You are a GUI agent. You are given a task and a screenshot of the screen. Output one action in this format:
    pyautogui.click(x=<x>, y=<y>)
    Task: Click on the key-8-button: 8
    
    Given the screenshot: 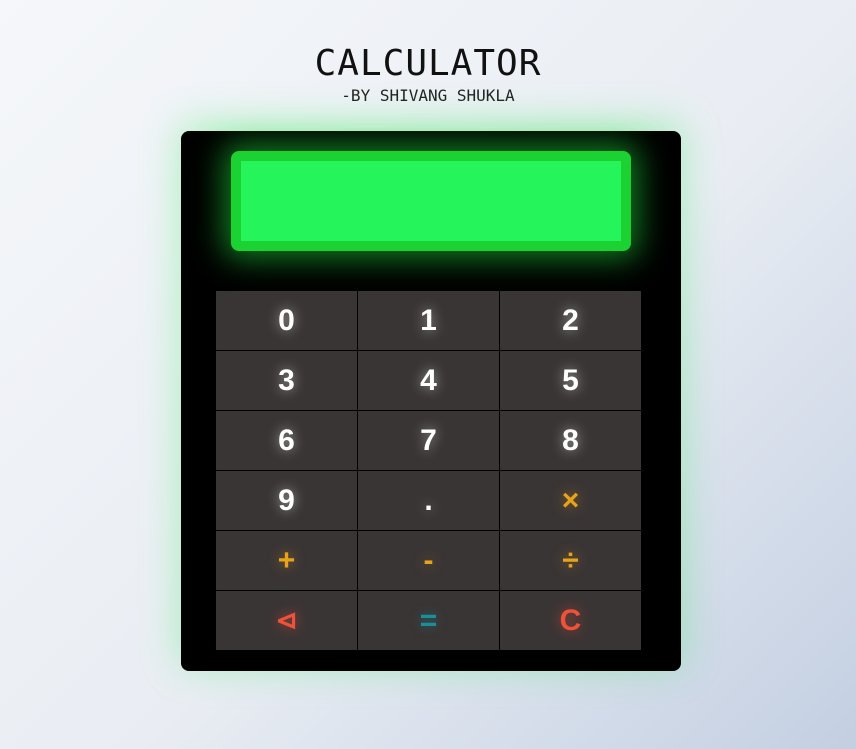 What is the action you would take?
    pyautogui.click(x=571, y=441)
    